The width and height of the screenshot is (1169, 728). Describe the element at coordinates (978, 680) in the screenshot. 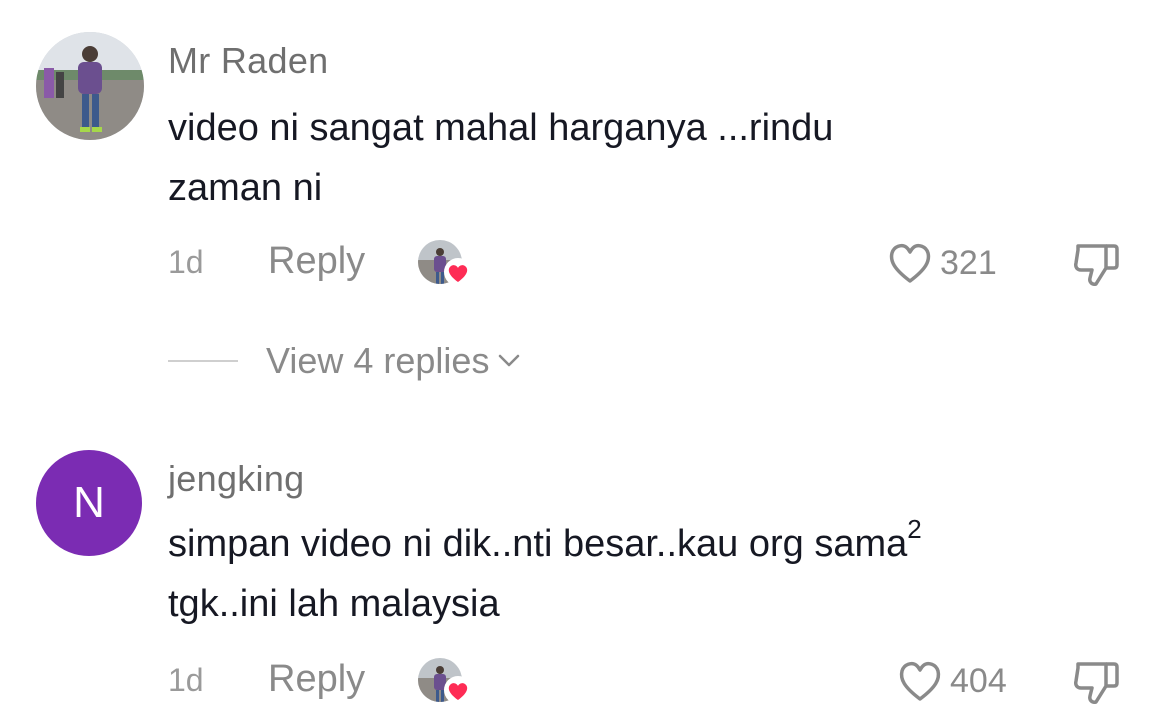

I see `like-count: 404` at that location.